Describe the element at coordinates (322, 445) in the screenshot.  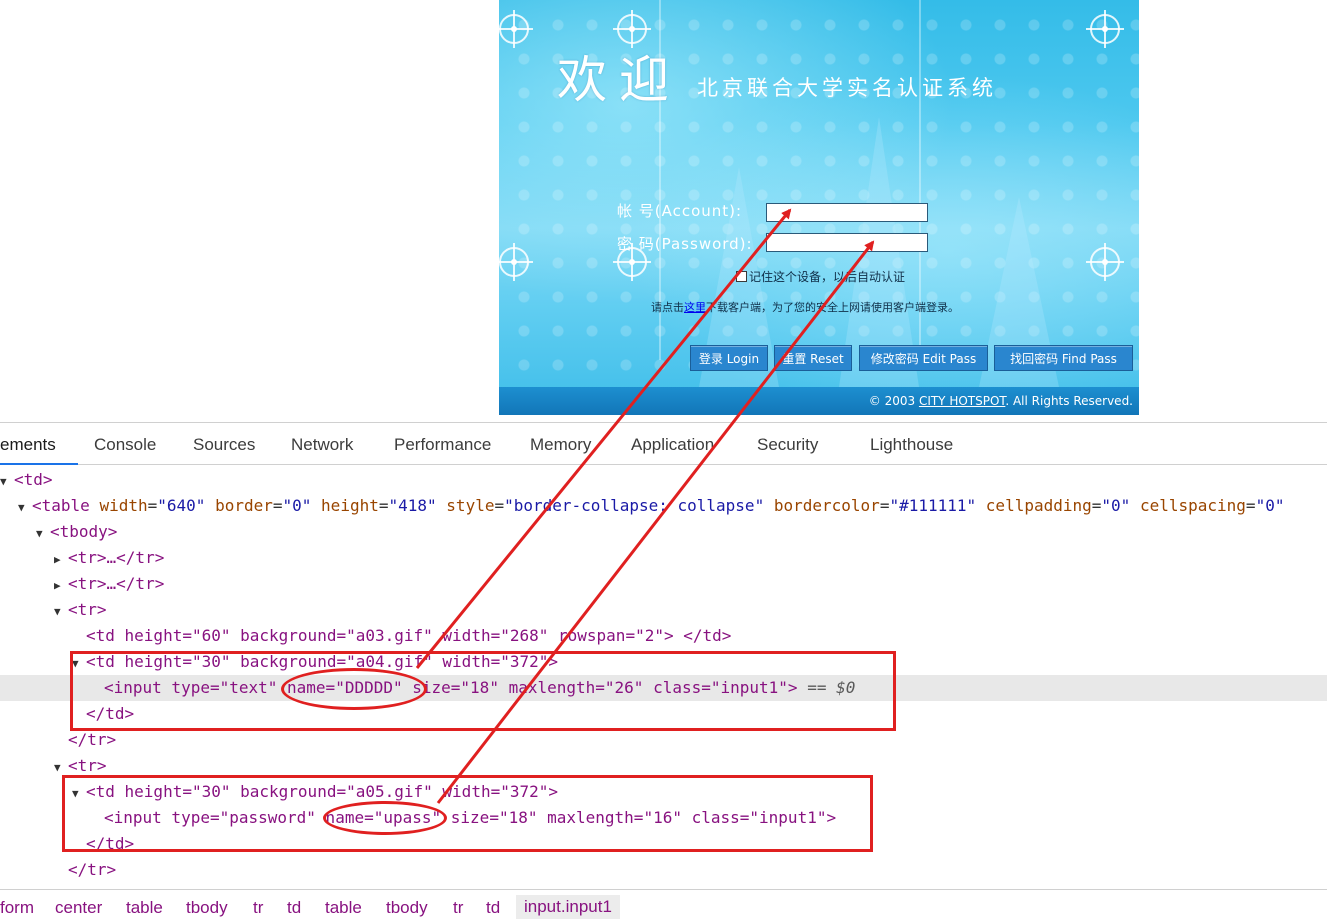
I see `tab-network: Network` at that location.